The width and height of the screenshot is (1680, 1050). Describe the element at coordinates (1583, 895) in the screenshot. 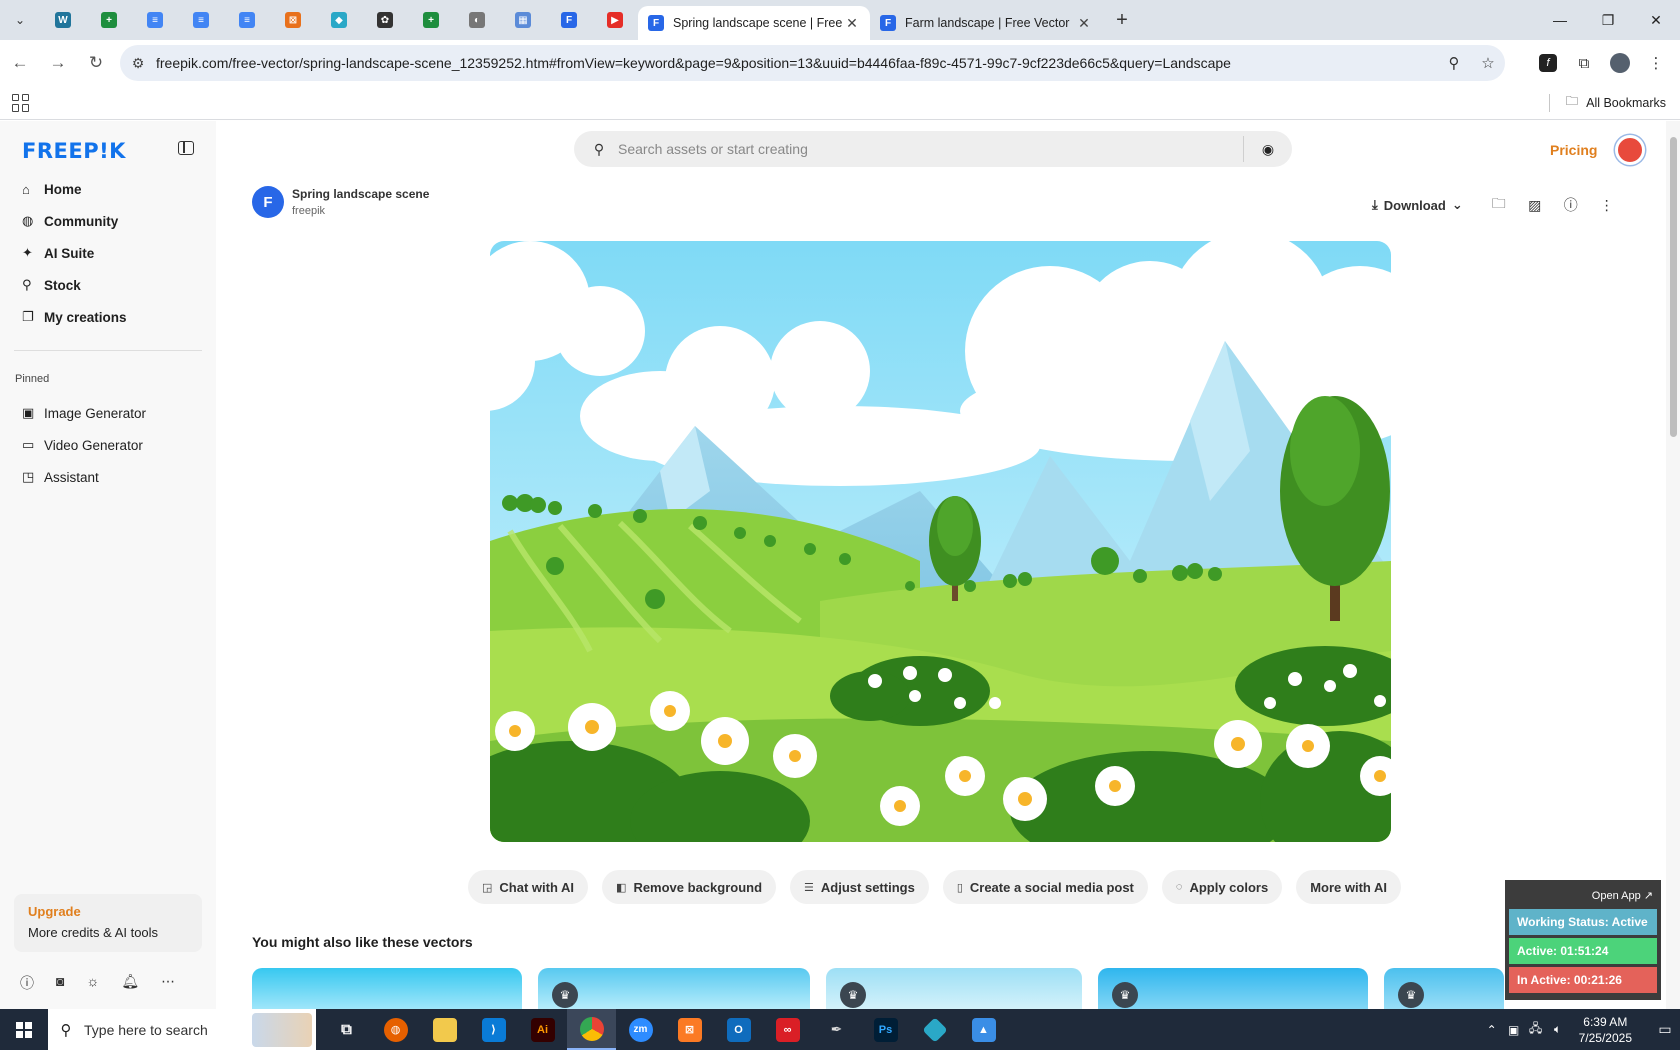

I see `open-app-link: Open App ↗` at that location.